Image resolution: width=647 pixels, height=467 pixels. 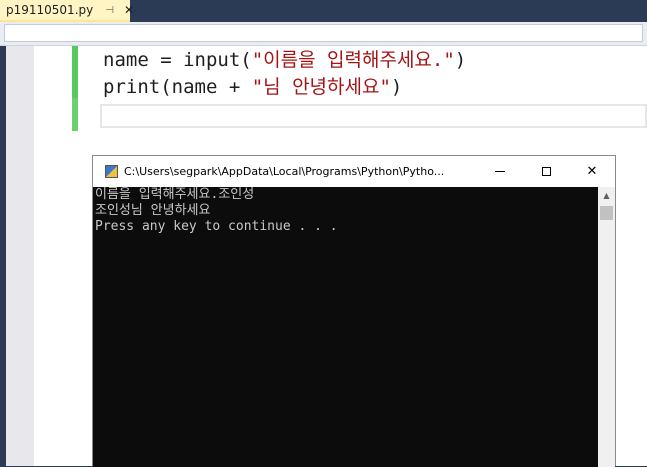 I want to click on editor-glyph-margin, so click(x=20, y=256).